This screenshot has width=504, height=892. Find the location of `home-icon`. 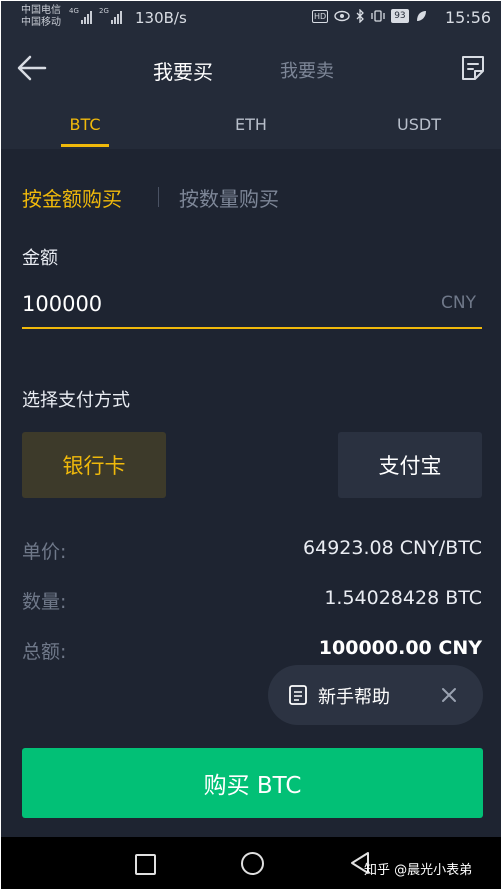

home-icon is located at coordinates (252, 863).